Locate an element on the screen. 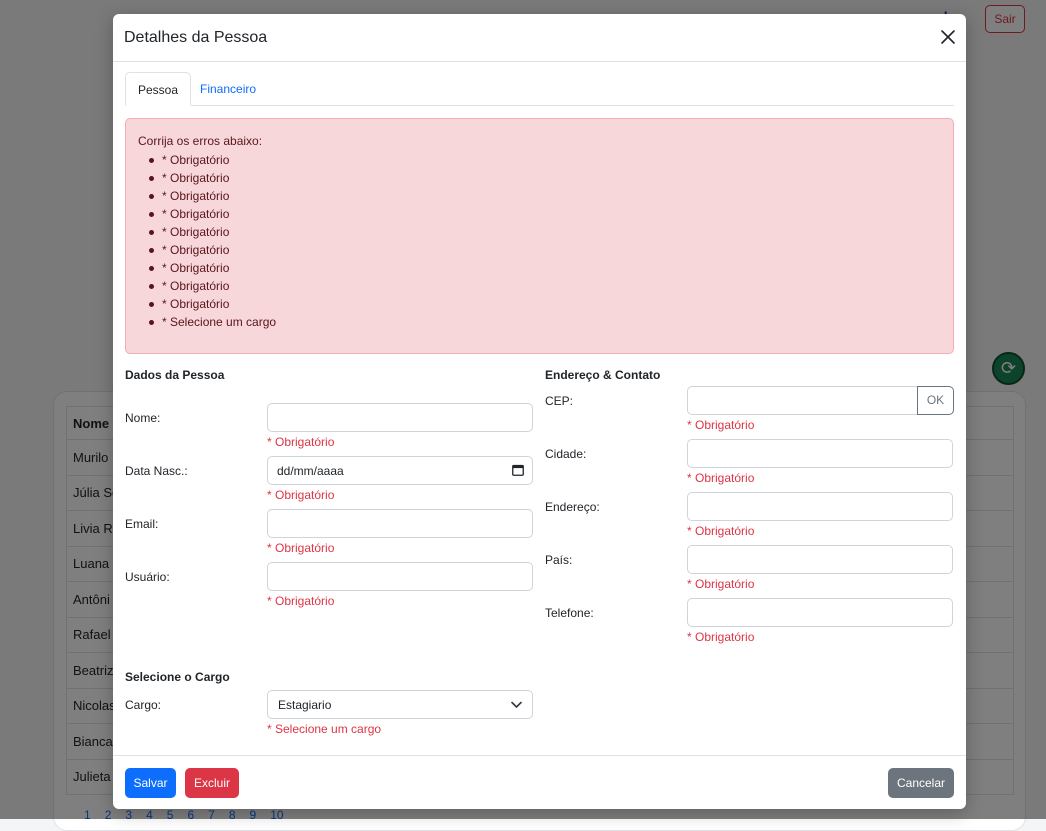 Image resolution: width=1046 pixels, height=831 pixels. name-error: * Obrigatório is located at coordinates (301, 442).